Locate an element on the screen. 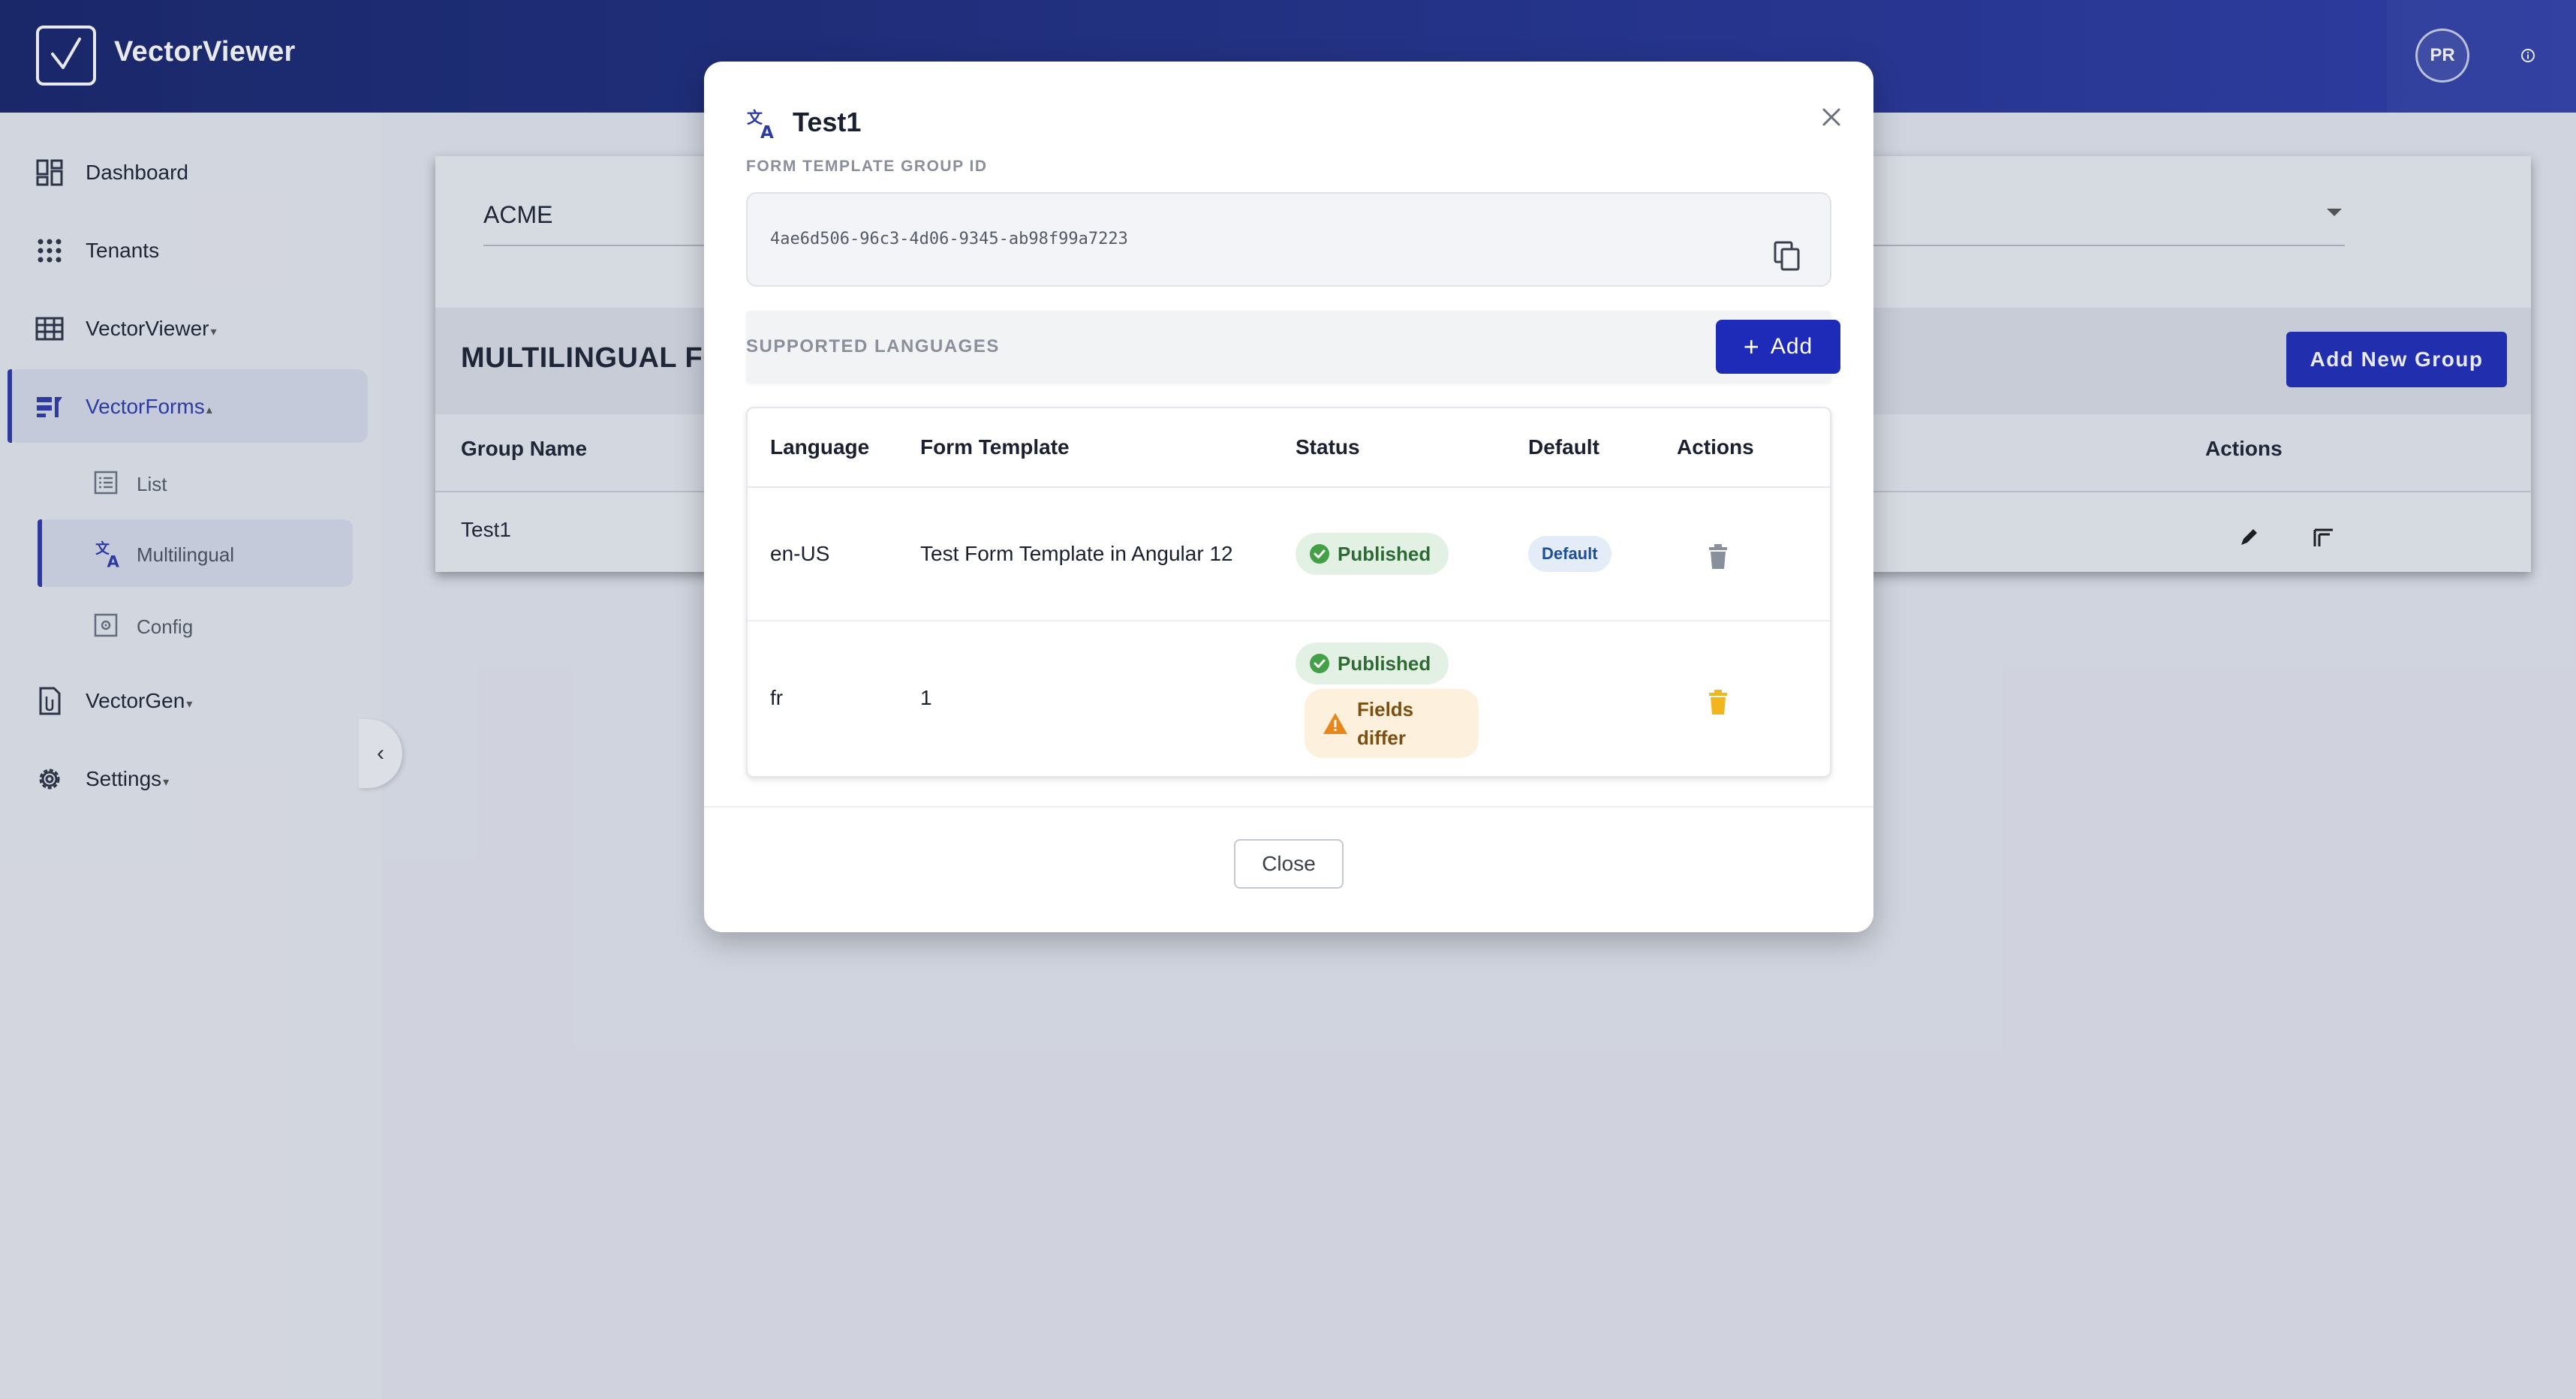 This screenshot has height=1399, width=2576. form-template-name: Test Form Template in Angular 12 is located at coordinates (1076, 554).